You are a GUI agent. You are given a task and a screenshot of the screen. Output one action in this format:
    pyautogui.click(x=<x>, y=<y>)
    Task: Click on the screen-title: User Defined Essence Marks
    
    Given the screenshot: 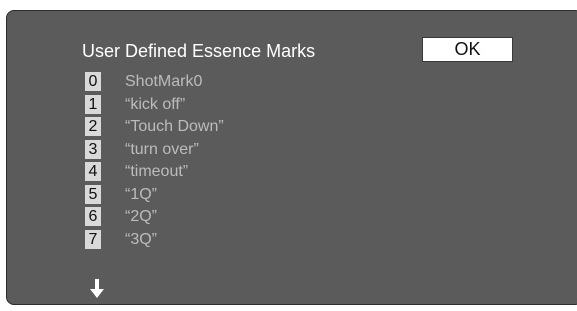 What is the action you would take?
    pyautogui.click(x=199, y=51)
    